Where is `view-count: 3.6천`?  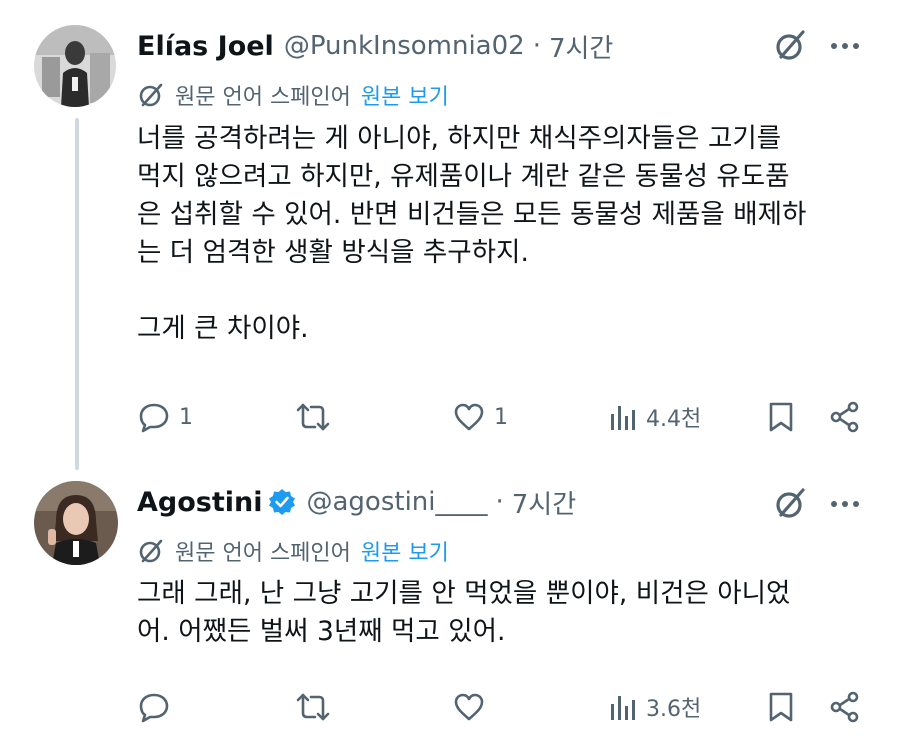
view-count: 3.6천 is located at coordinates (674, 709).